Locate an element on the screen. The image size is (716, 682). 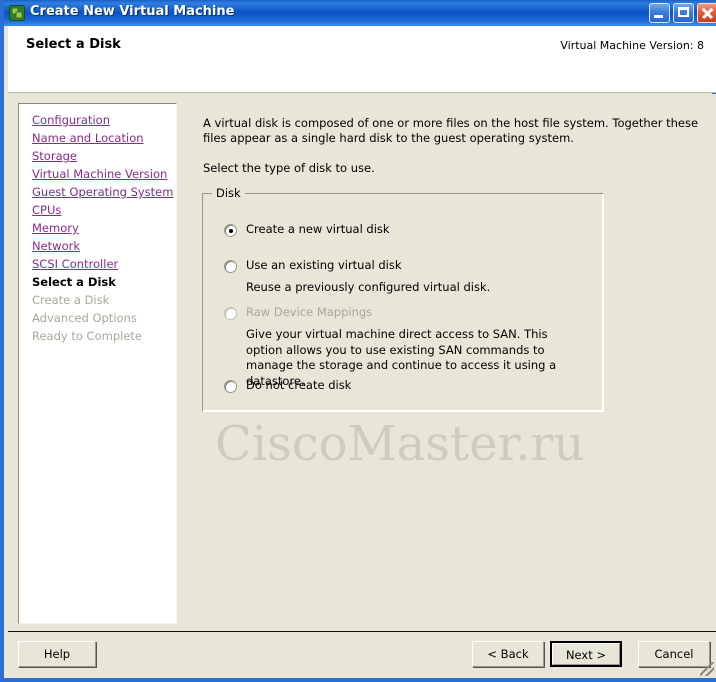
sidebar-item-network: Network is located at coordinates (56, 246).